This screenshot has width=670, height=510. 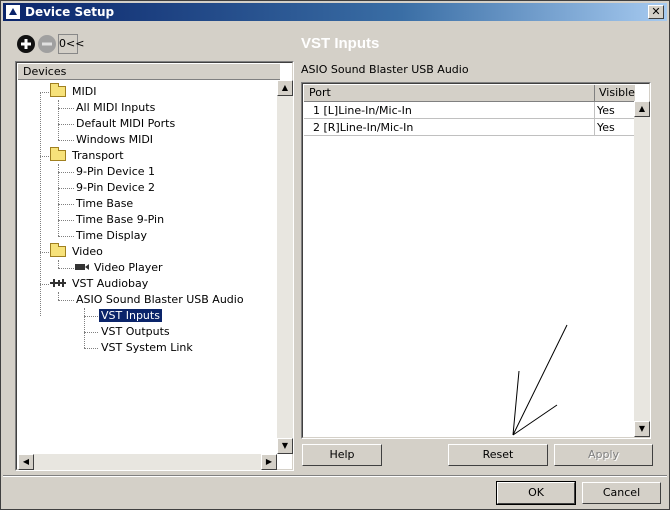 I want to click on tree-item-video-player: Video Player, so click(x=118, y=268).